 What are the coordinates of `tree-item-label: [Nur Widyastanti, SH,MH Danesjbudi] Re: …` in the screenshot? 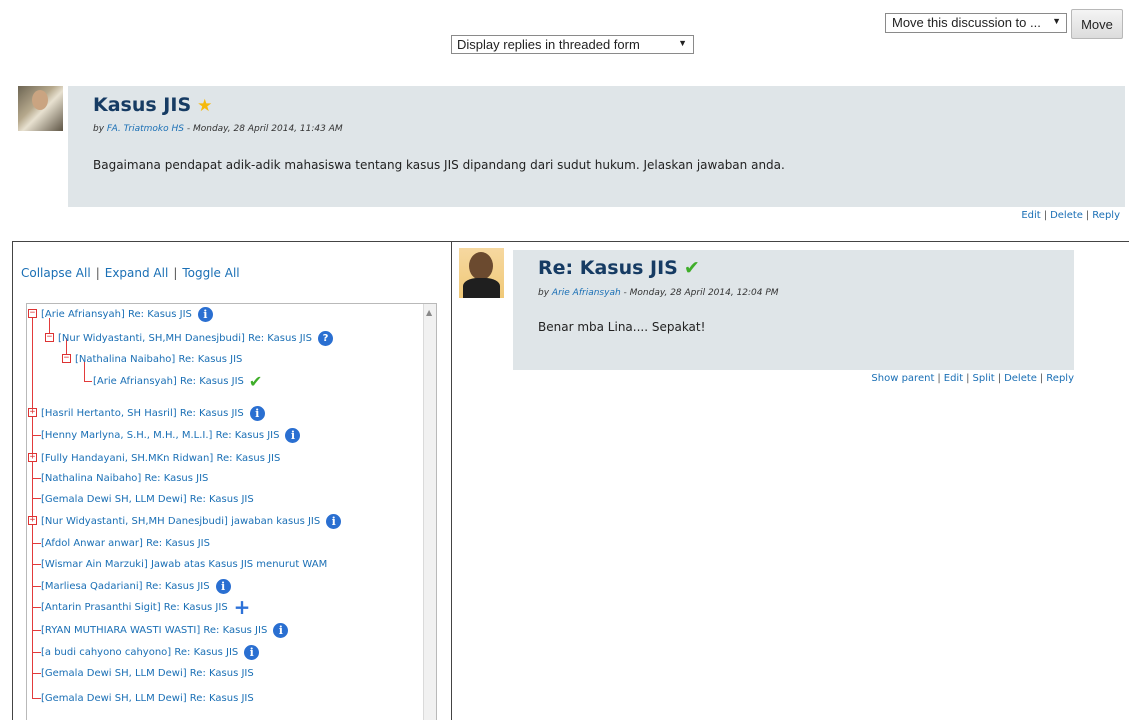 It's located at (185, 338).